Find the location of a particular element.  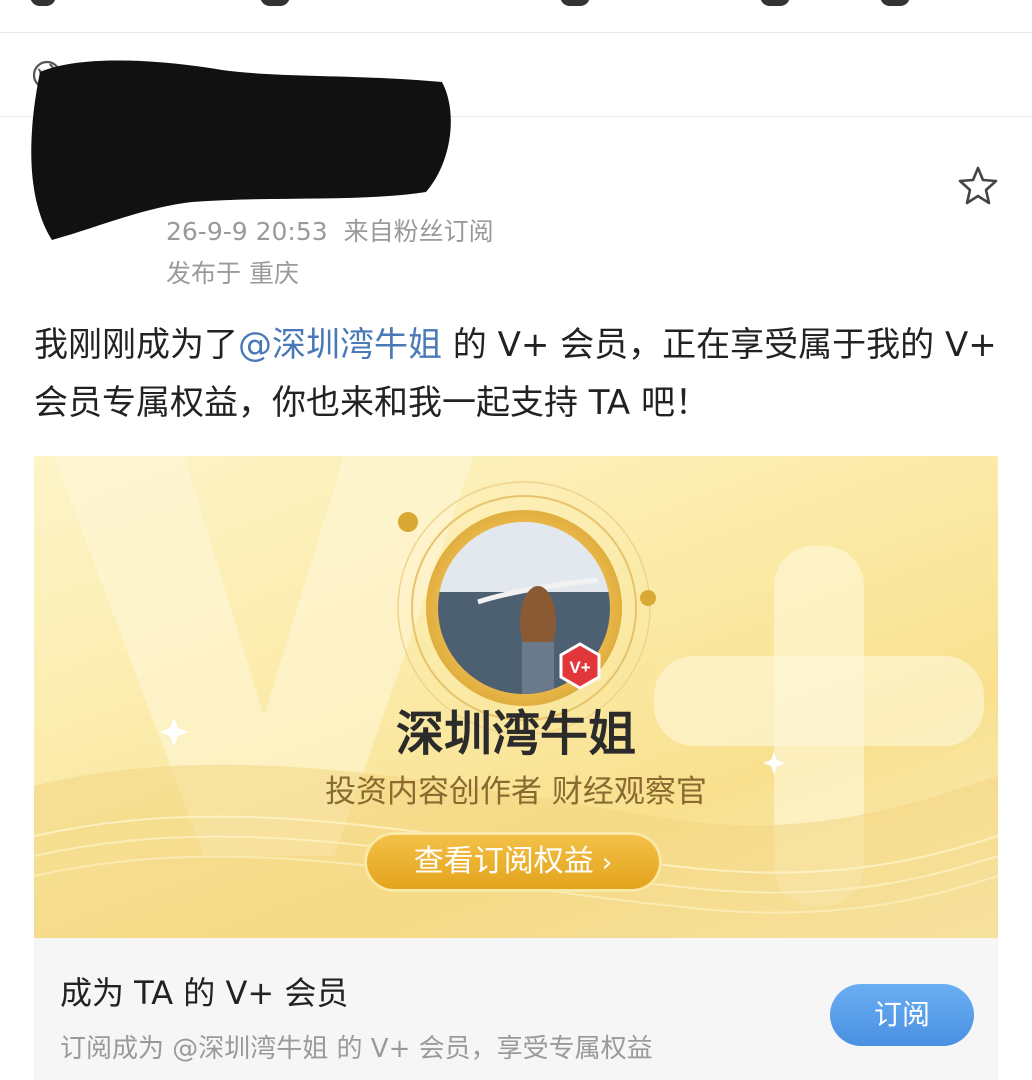

svg-text: V+ is located at coordinates (579, 667).